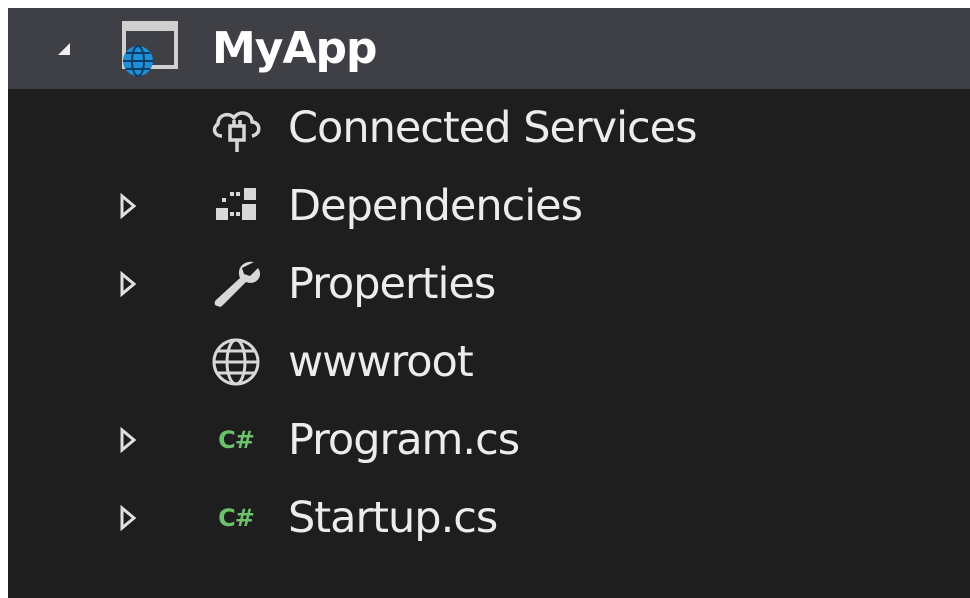 The height and width of the screenshot is (598, 970). I want to click on tree-item-connected-services: Connected Services, so click(489, 128).